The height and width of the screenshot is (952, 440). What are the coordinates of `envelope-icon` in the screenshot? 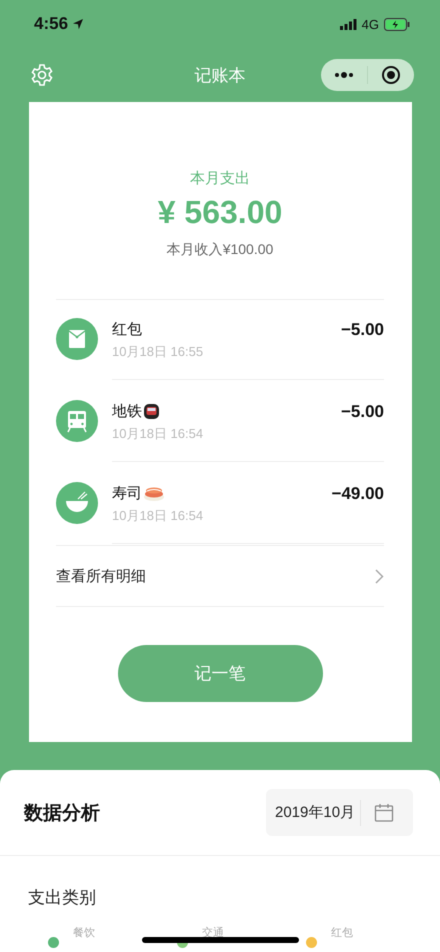 It's located at (77, 339).